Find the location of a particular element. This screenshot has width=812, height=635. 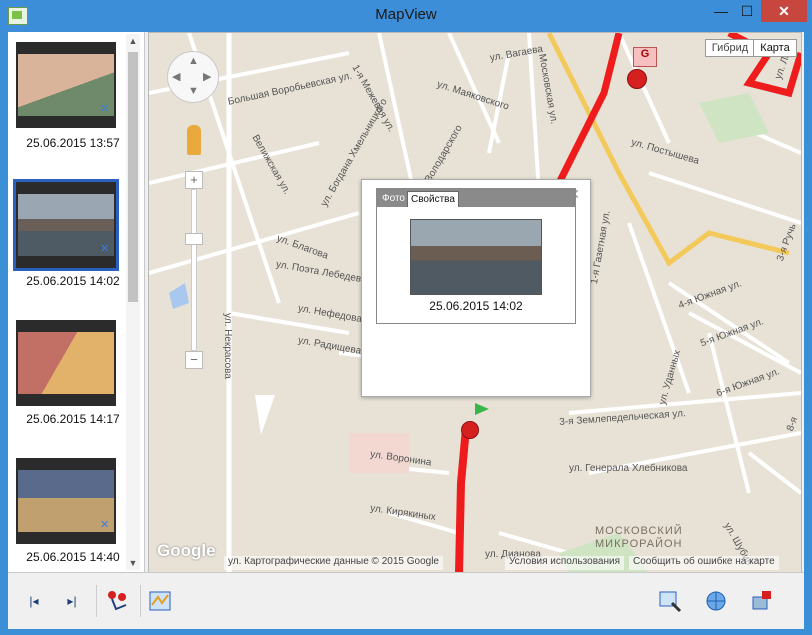

window-title: MapView is located at coordinates (406, 14).